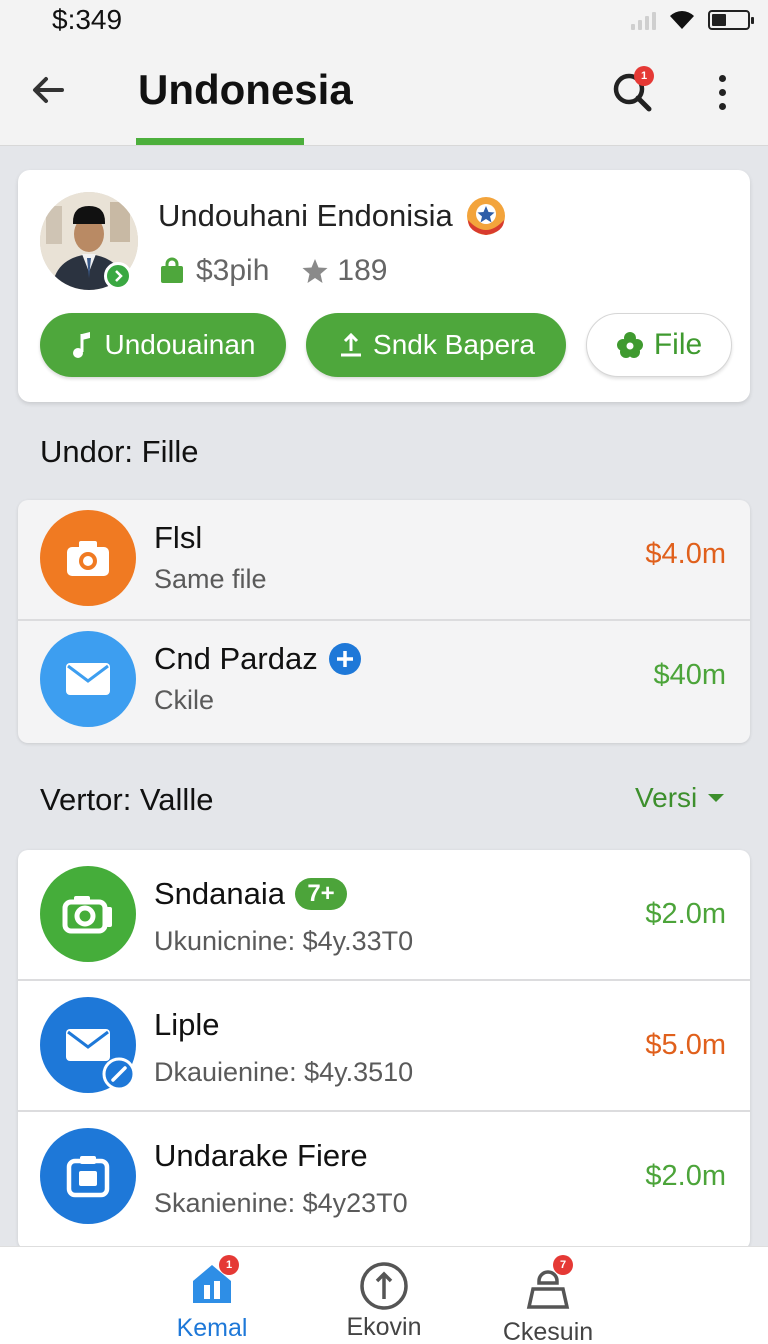 This screenshot has width=768, height=1344. I want to click on item-price: $40m, so click(689, 675).